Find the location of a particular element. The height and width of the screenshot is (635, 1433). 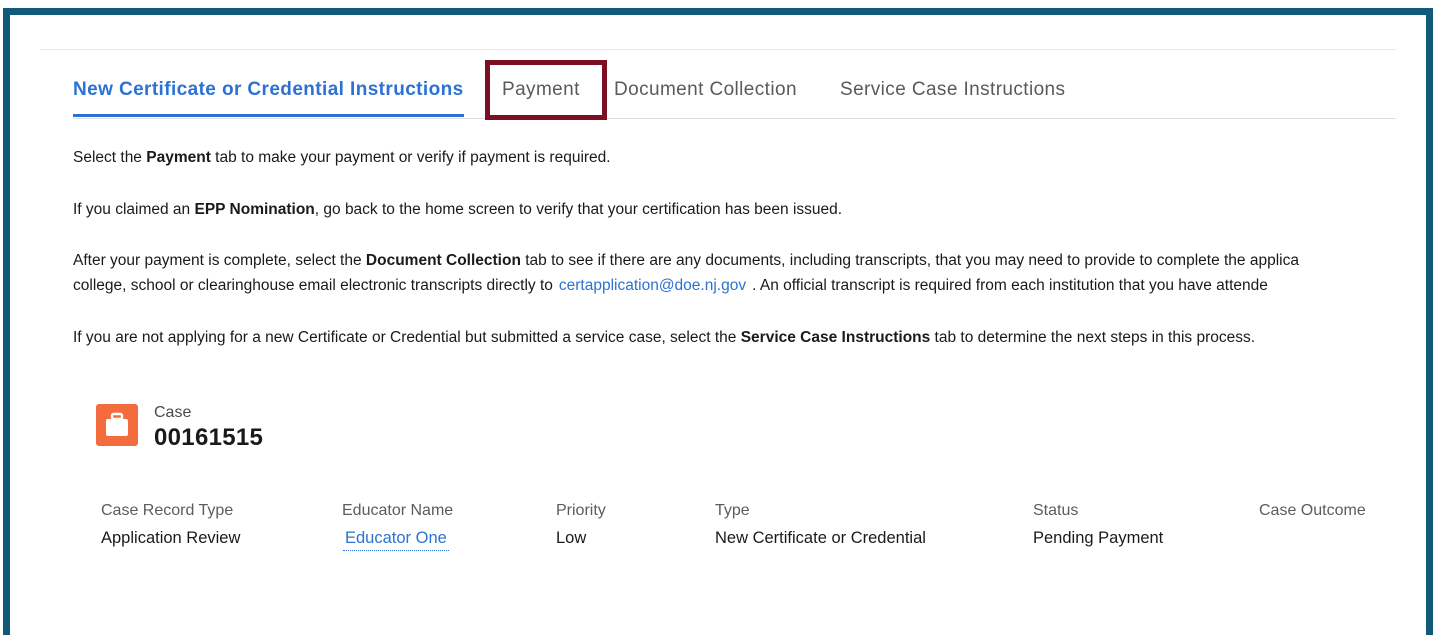

field-status: Status Pending Payment is located at coordinates (1098, 525).